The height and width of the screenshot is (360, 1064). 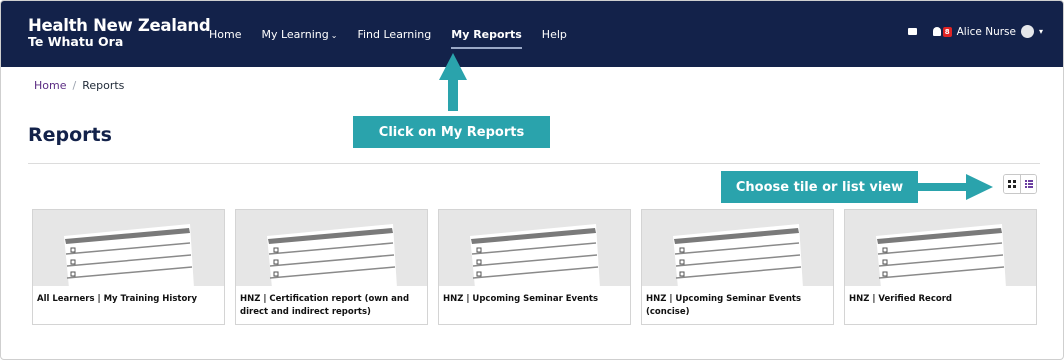 I want to click on report-tile-label: HNZ | Upcoming Seminar Events (concise), so click(x=724, y=305).